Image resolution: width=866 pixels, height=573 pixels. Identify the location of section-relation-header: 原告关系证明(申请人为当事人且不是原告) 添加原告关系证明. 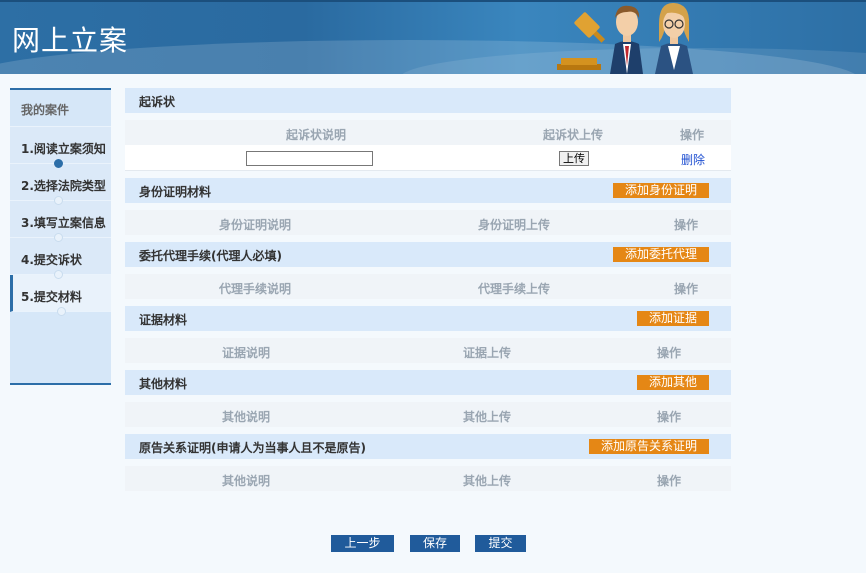
(428, 446).